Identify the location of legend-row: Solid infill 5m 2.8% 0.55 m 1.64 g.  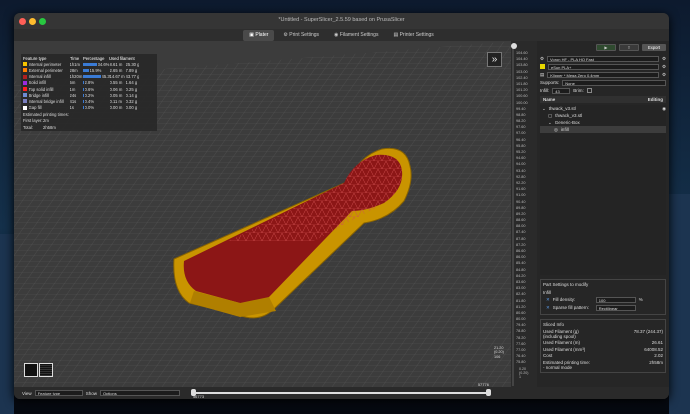
(89, 83).